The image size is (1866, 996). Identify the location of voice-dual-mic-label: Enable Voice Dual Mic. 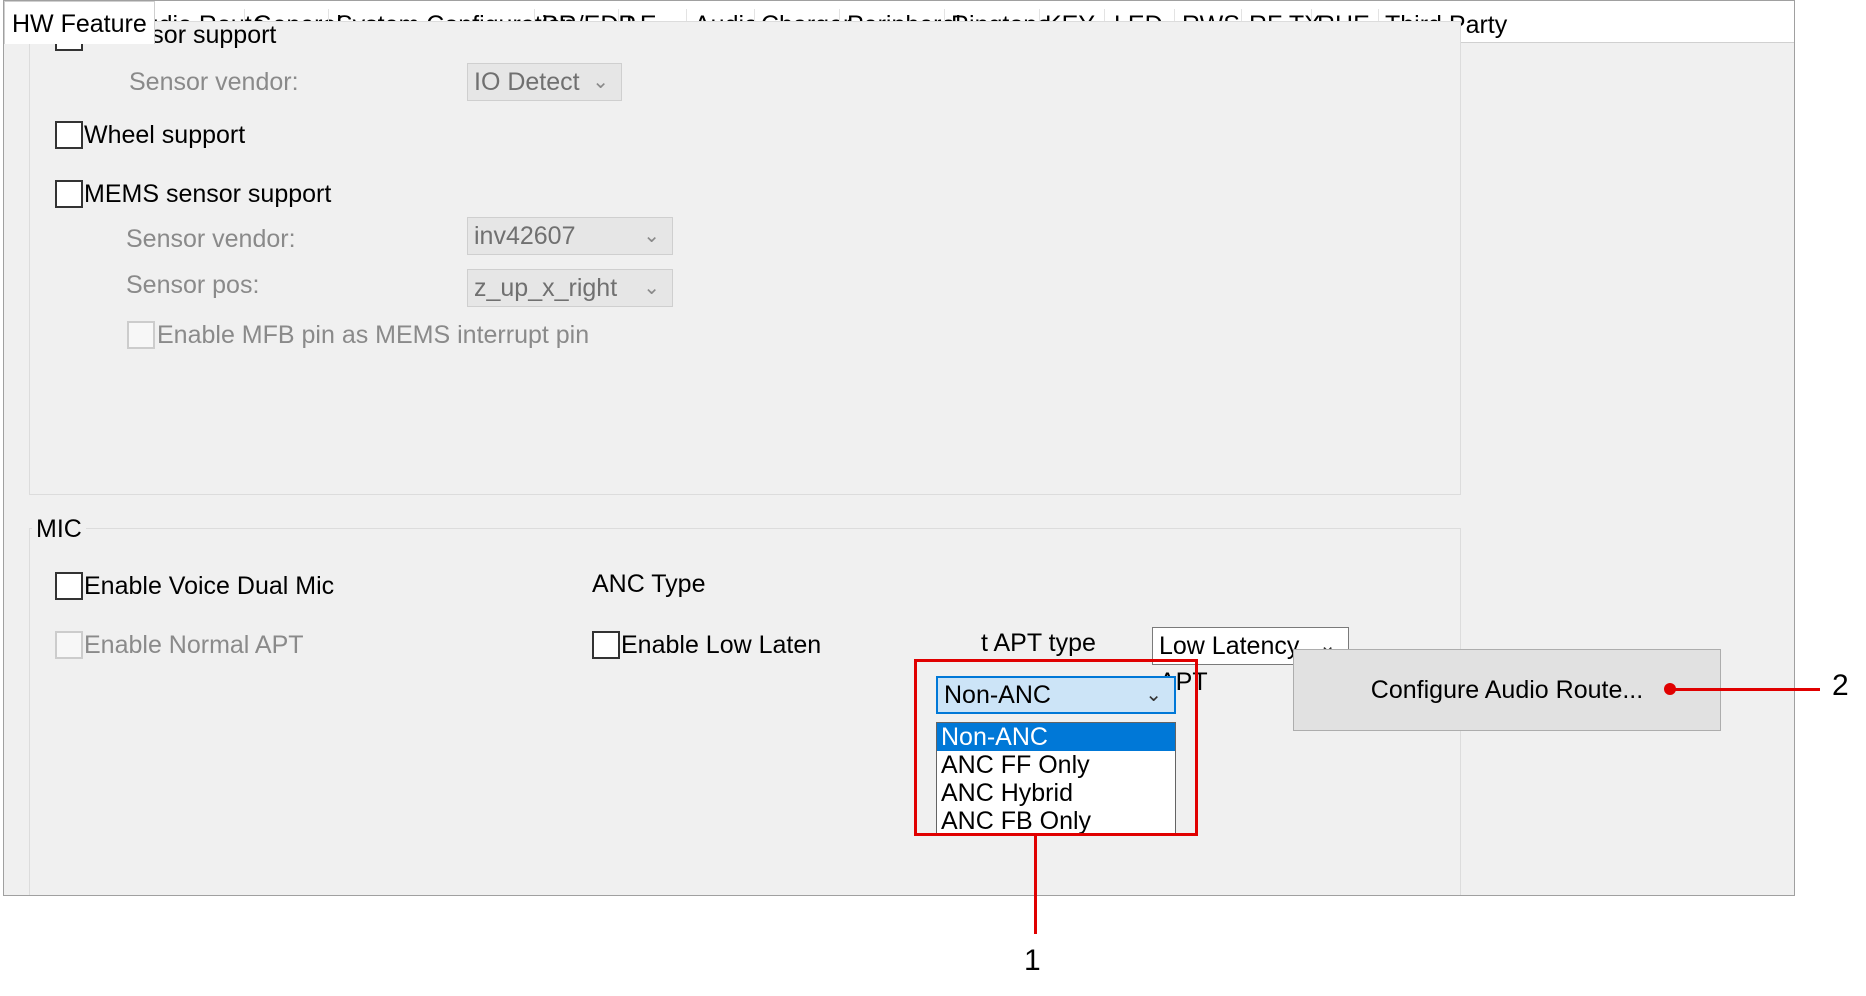
(209, 586).